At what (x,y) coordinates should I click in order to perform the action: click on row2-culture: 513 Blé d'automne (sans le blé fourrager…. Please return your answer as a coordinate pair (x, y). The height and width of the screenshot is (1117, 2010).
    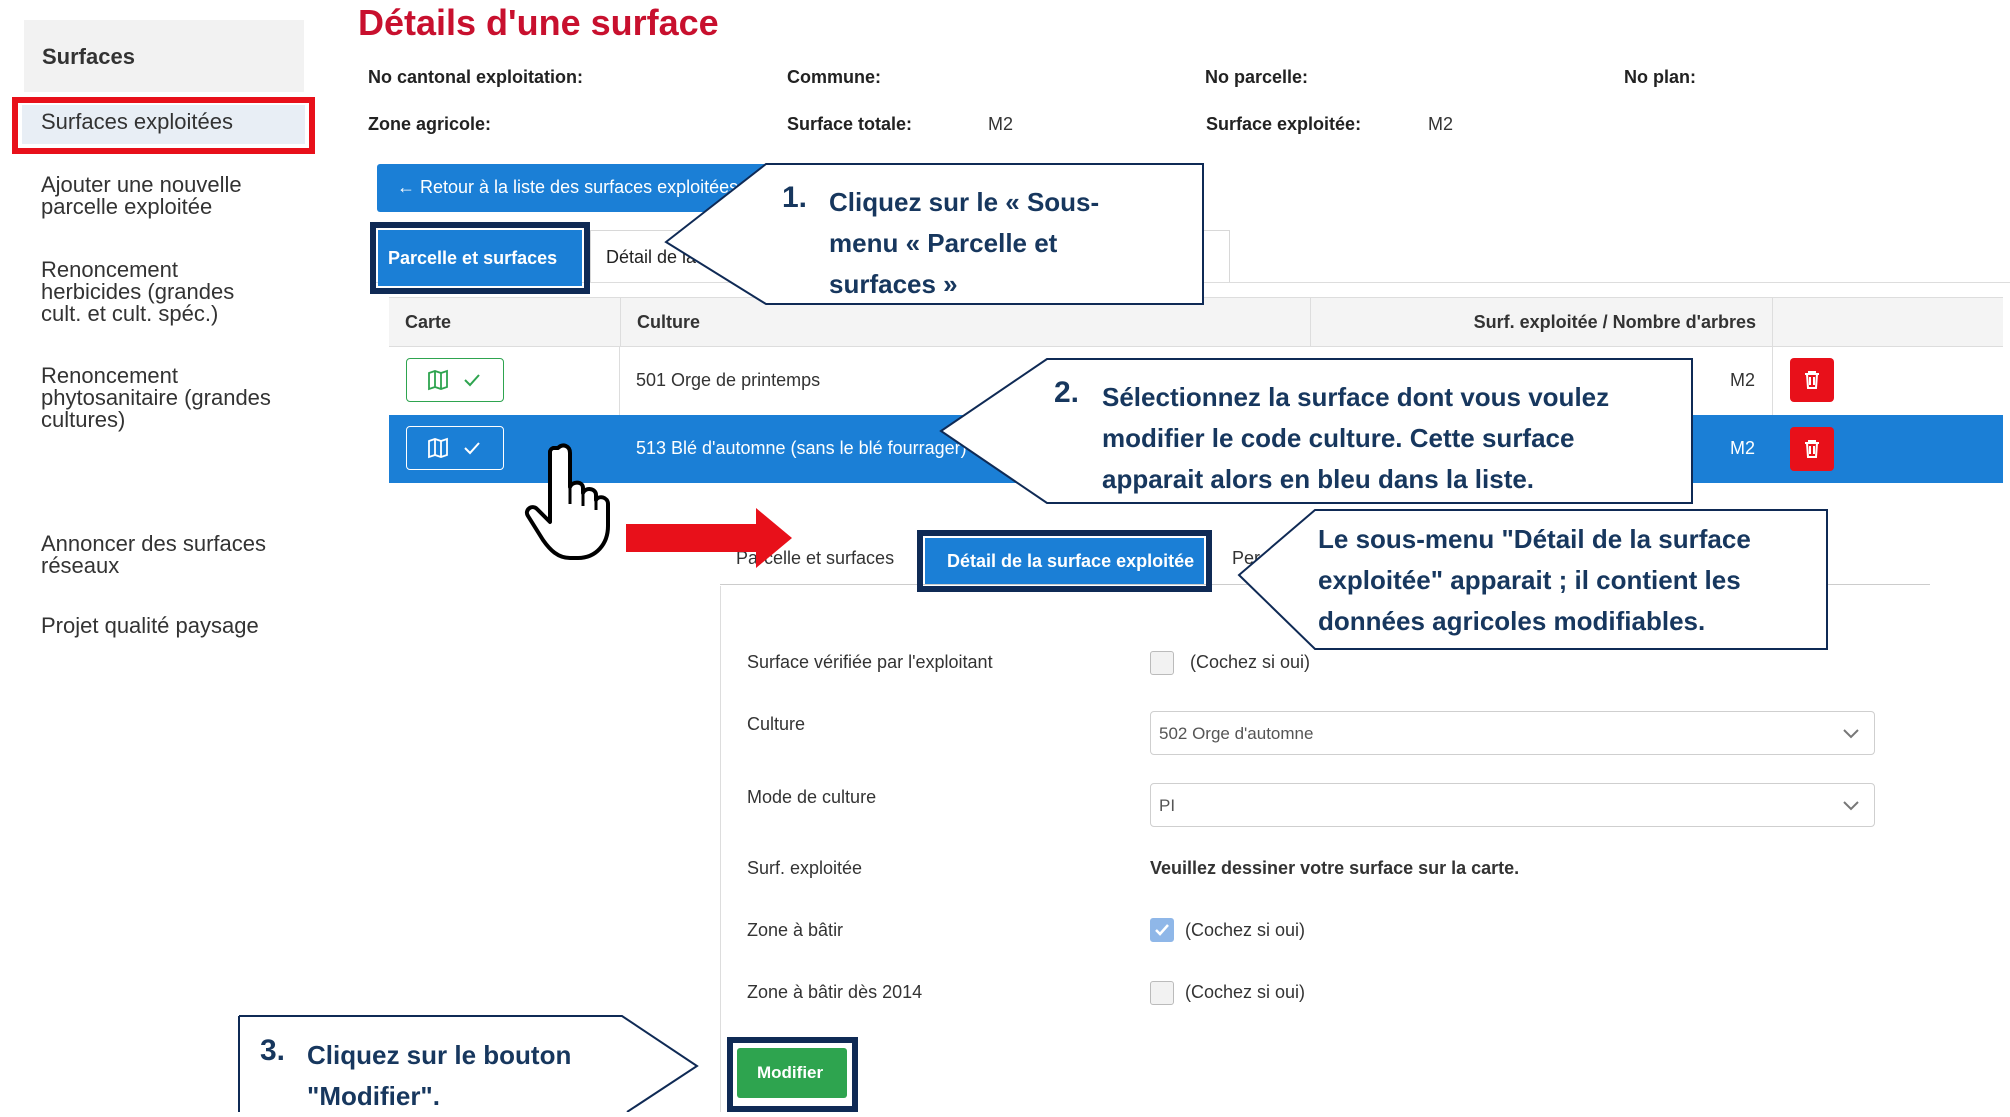
    Looking at the image, I should click on (801, 448).